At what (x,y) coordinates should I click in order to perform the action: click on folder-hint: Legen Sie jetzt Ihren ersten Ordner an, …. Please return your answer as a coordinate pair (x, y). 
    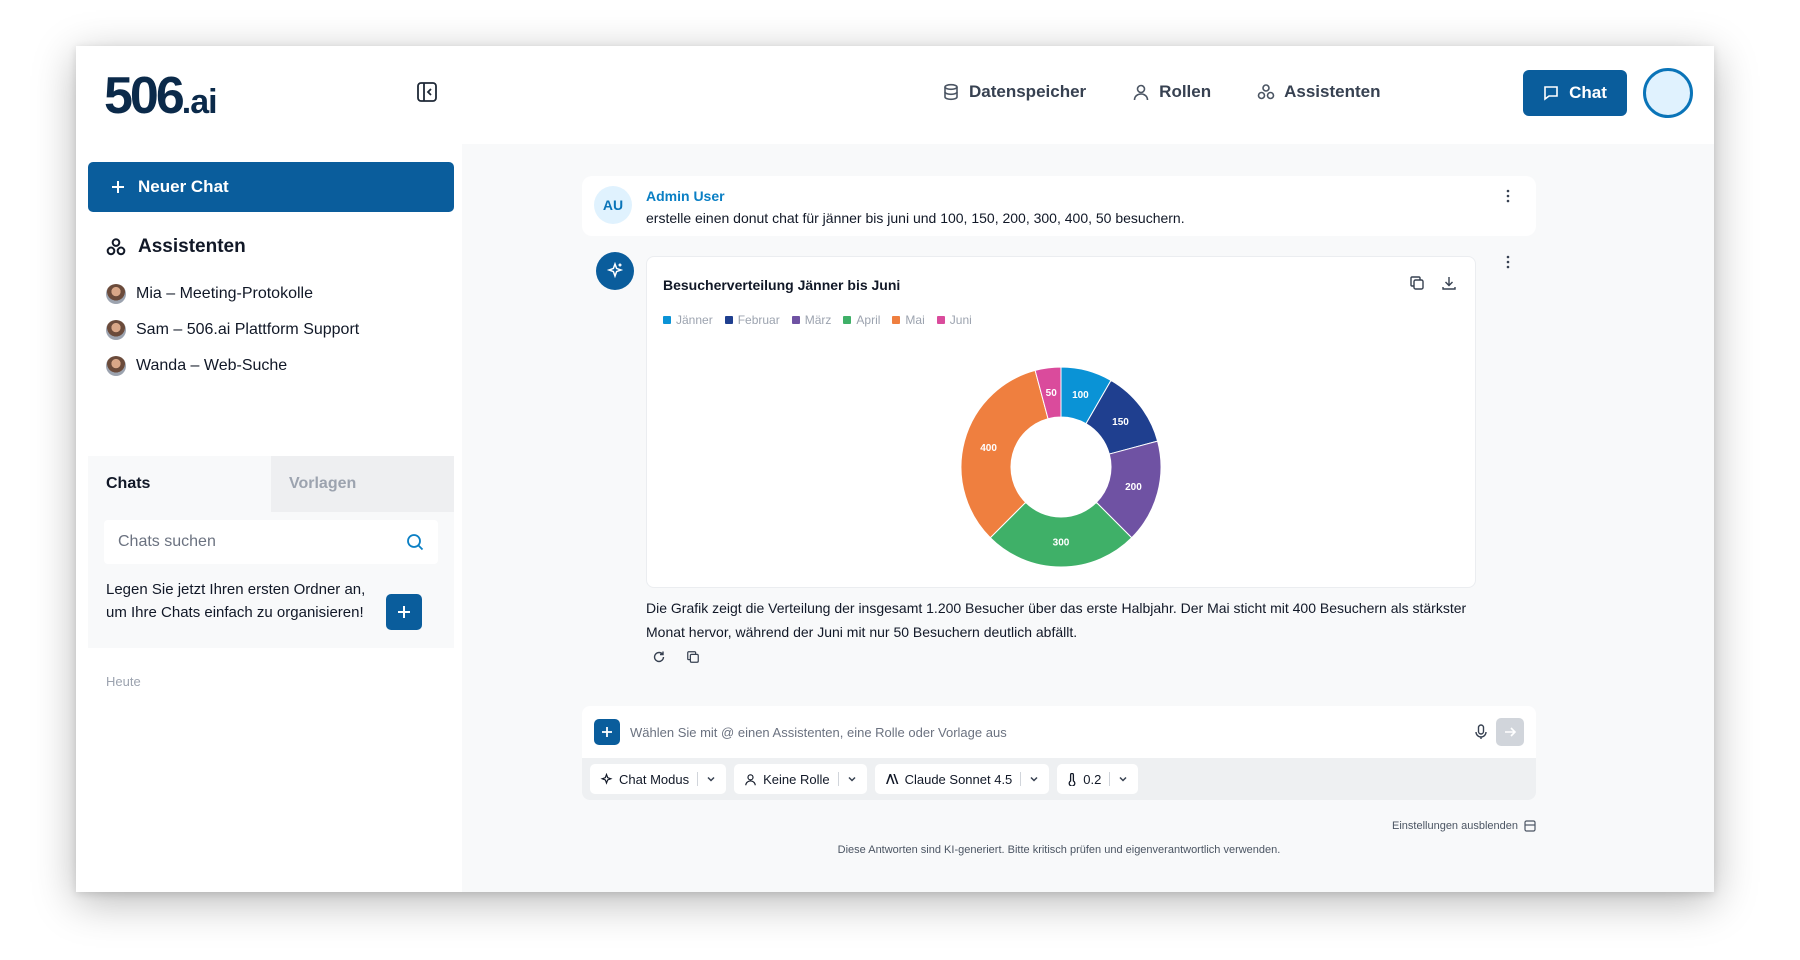
    Looking at the image, I should click on (236, 601).